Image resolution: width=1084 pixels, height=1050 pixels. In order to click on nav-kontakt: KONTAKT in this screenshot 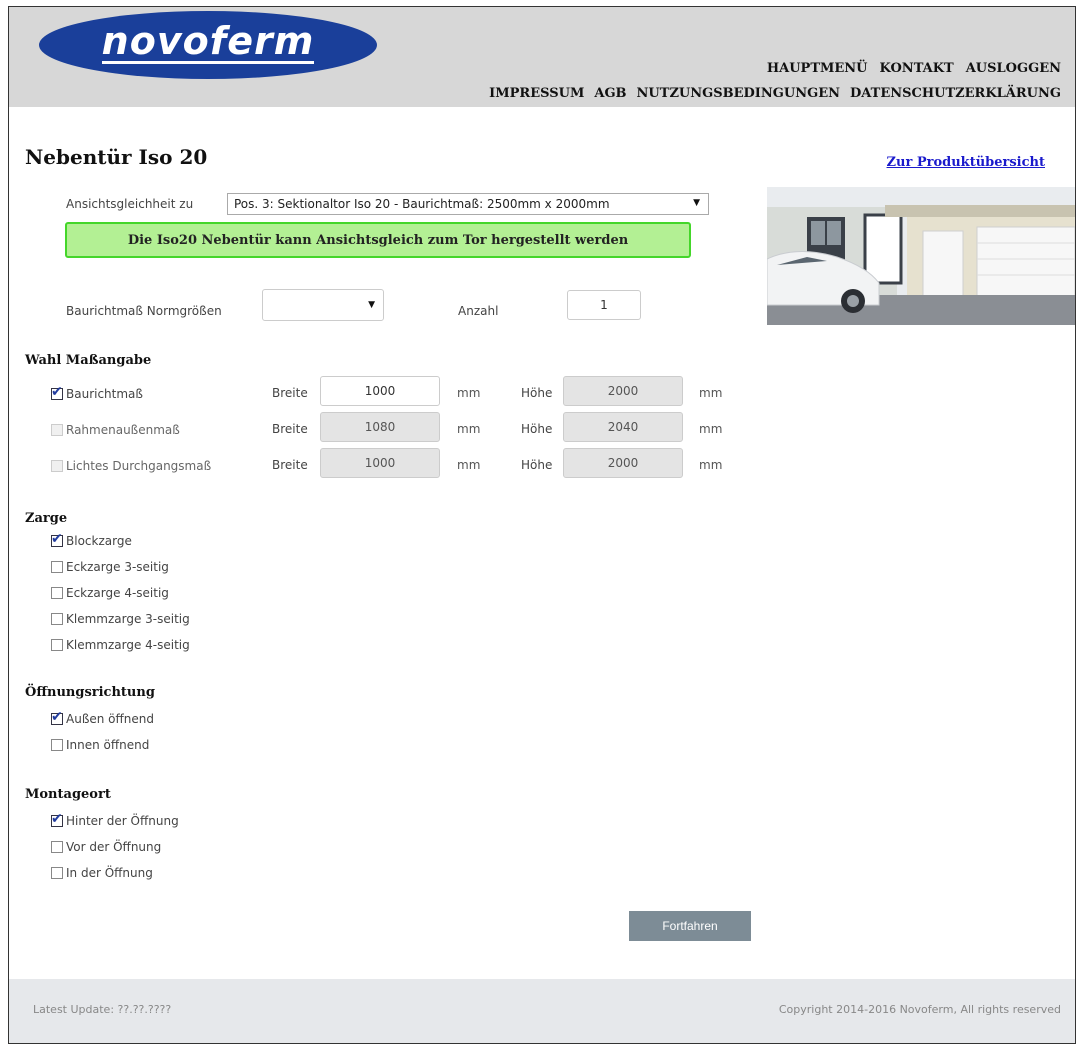, I will do `click(917, 68)`.